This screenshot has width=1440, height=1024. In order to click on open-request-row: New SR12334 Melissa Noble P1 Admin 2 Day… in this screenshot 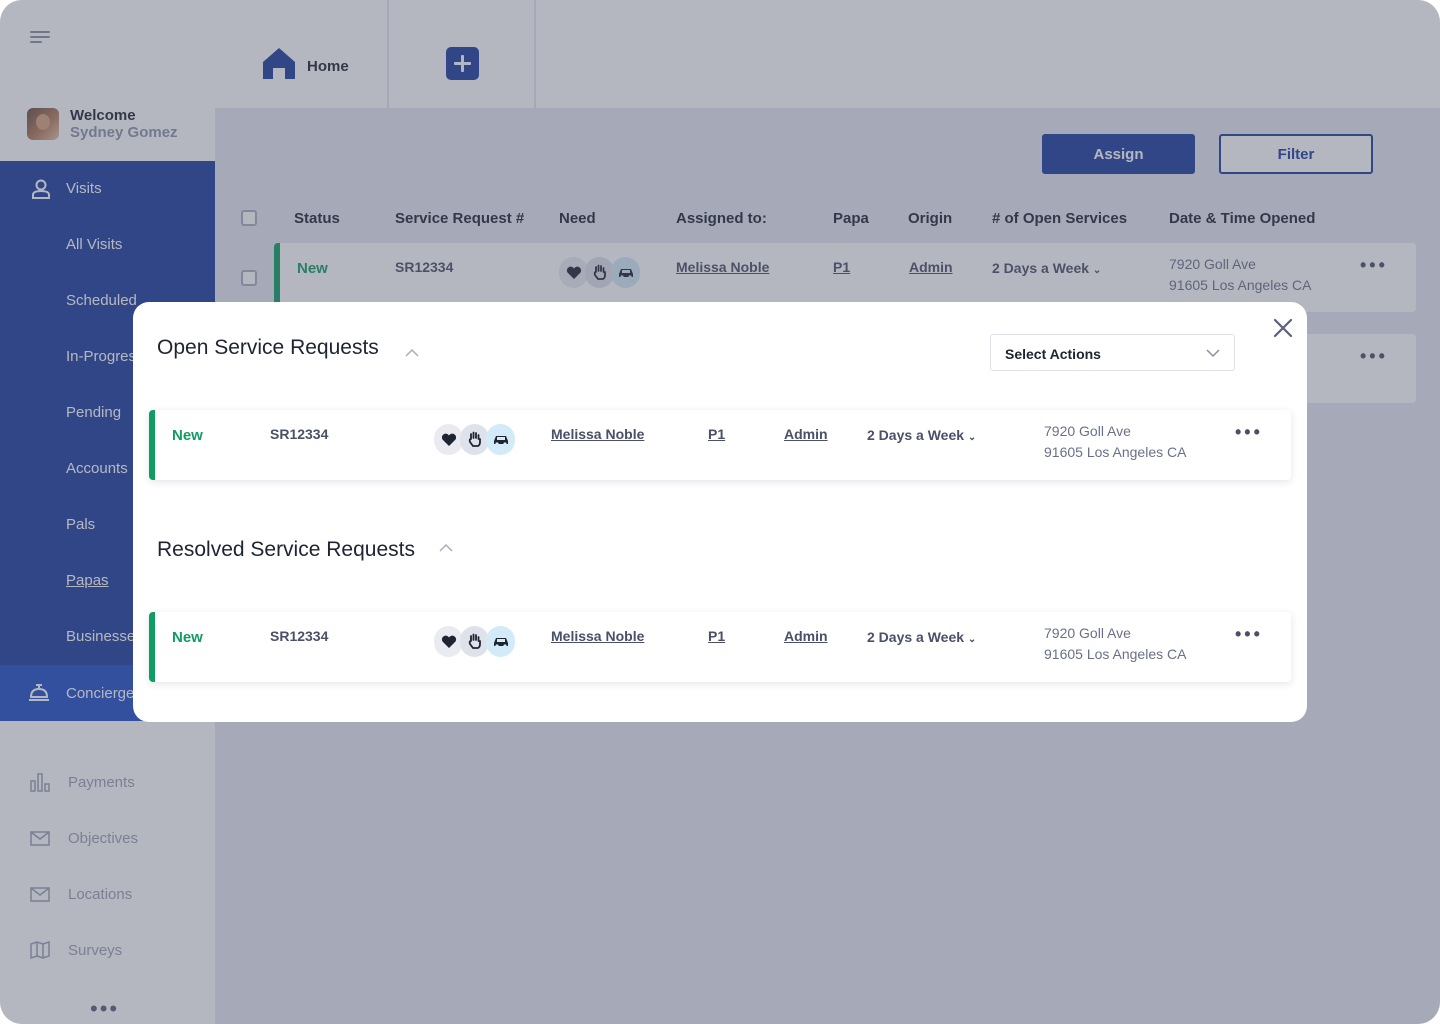, I will do `click(720, 445)`.